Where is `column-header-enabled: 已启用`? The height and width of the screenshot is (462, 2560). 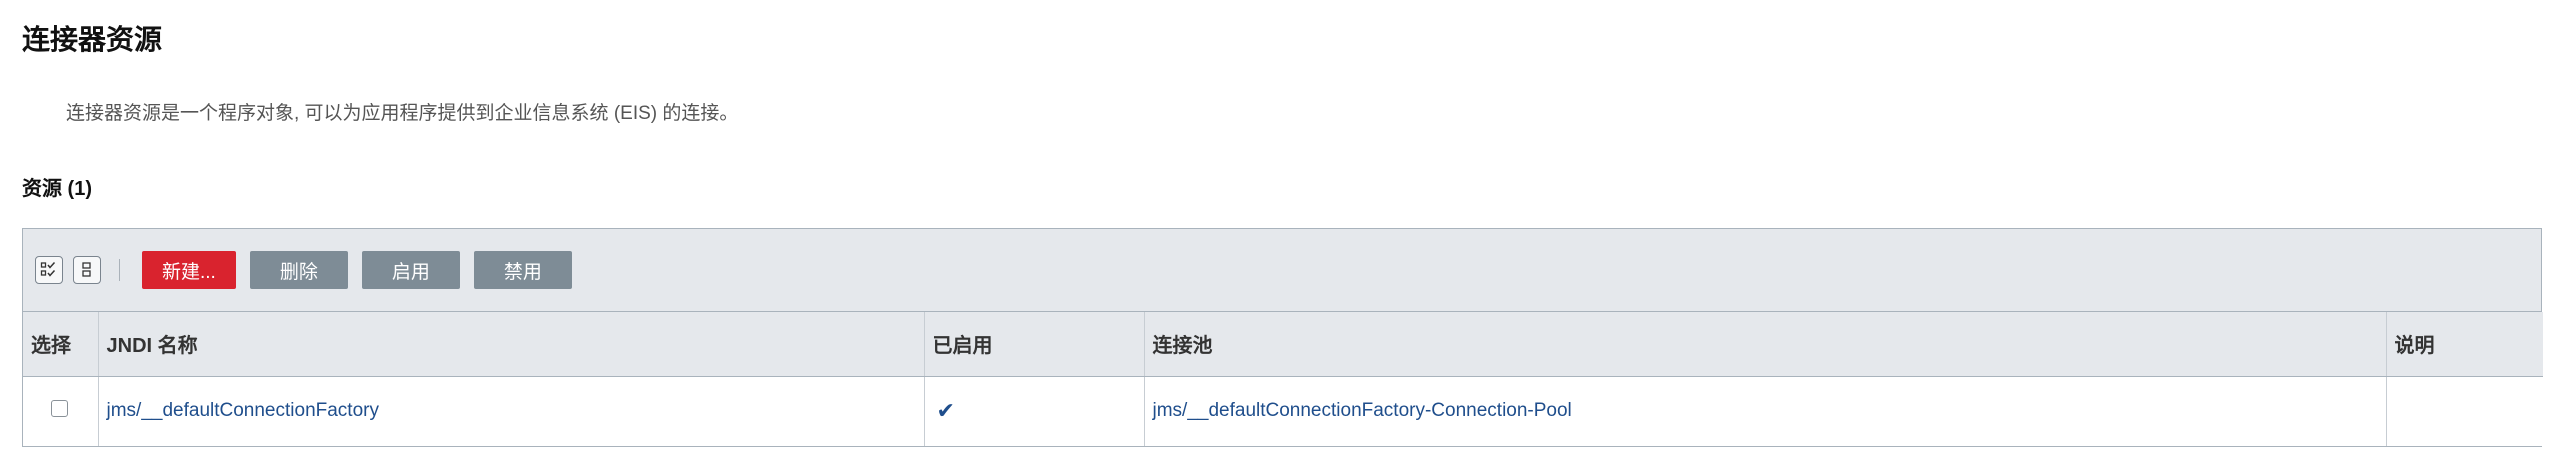
column-header-enabled: 已启用 is located at coordinates (1034, 344).